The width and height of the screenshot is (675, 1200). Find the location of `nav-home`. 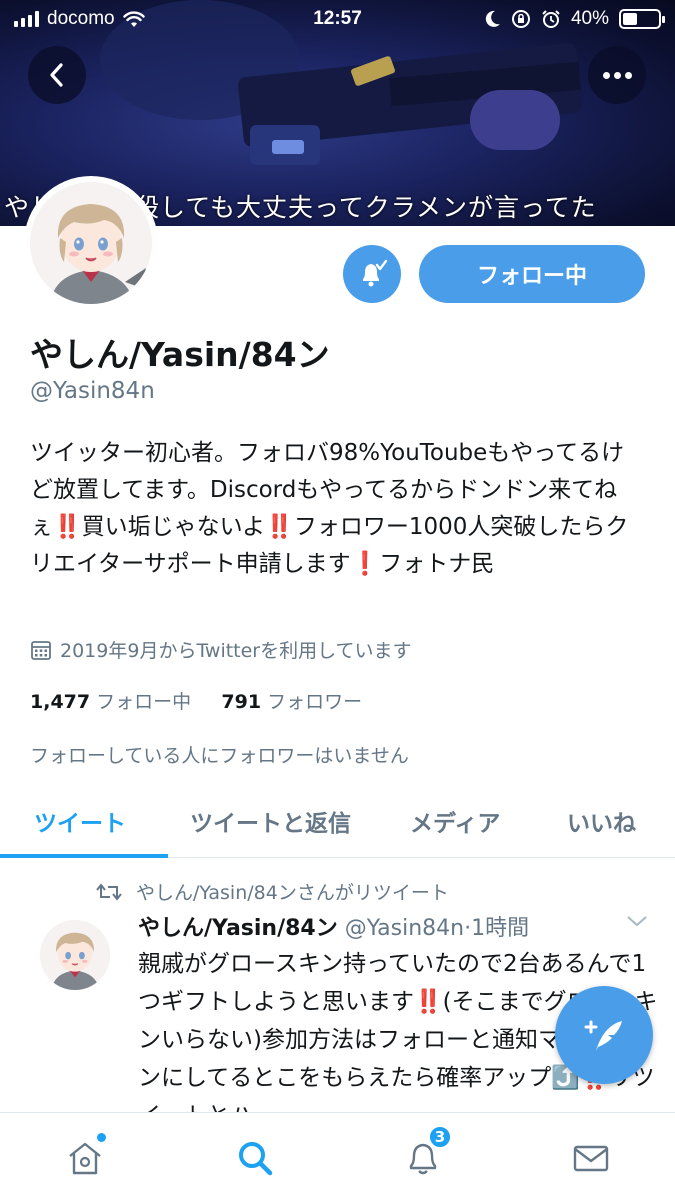

nav-home is located at coordinates (85, 1158).